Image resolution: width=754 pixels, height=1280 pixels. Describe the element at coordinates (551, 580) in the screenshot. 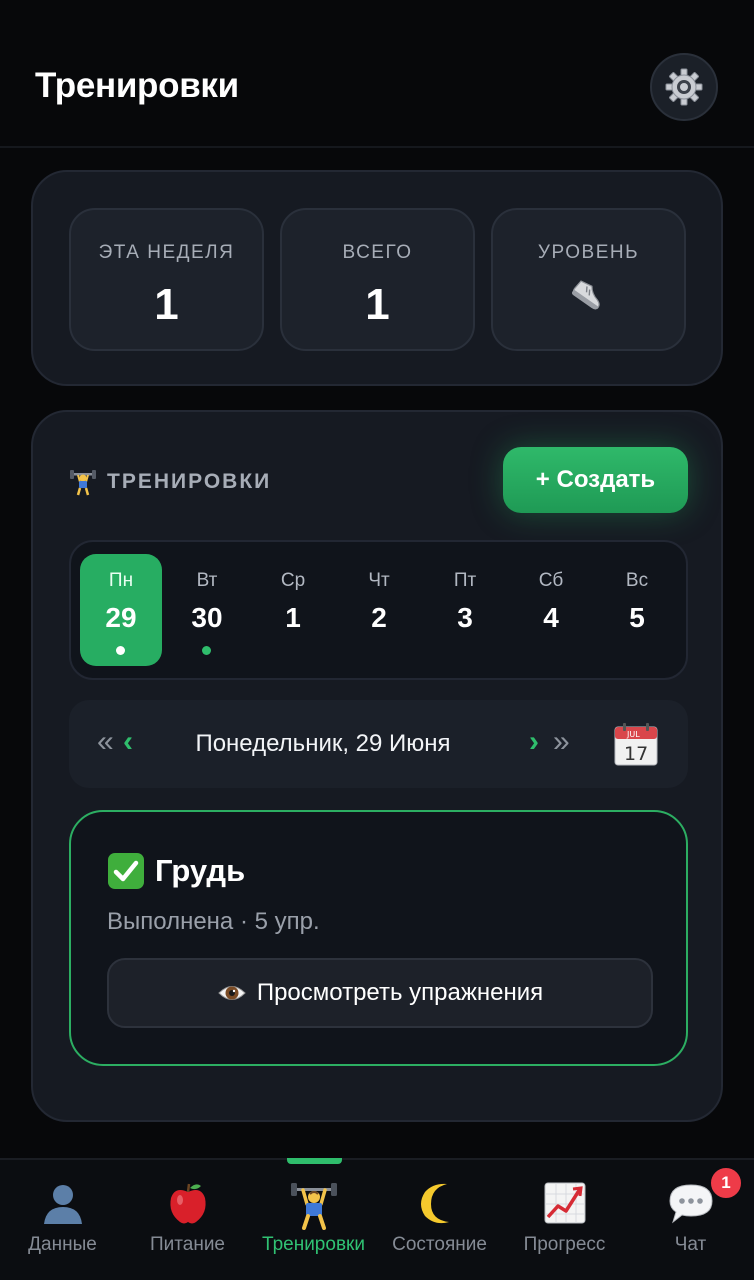

I see `day-name: Сб` at that location.